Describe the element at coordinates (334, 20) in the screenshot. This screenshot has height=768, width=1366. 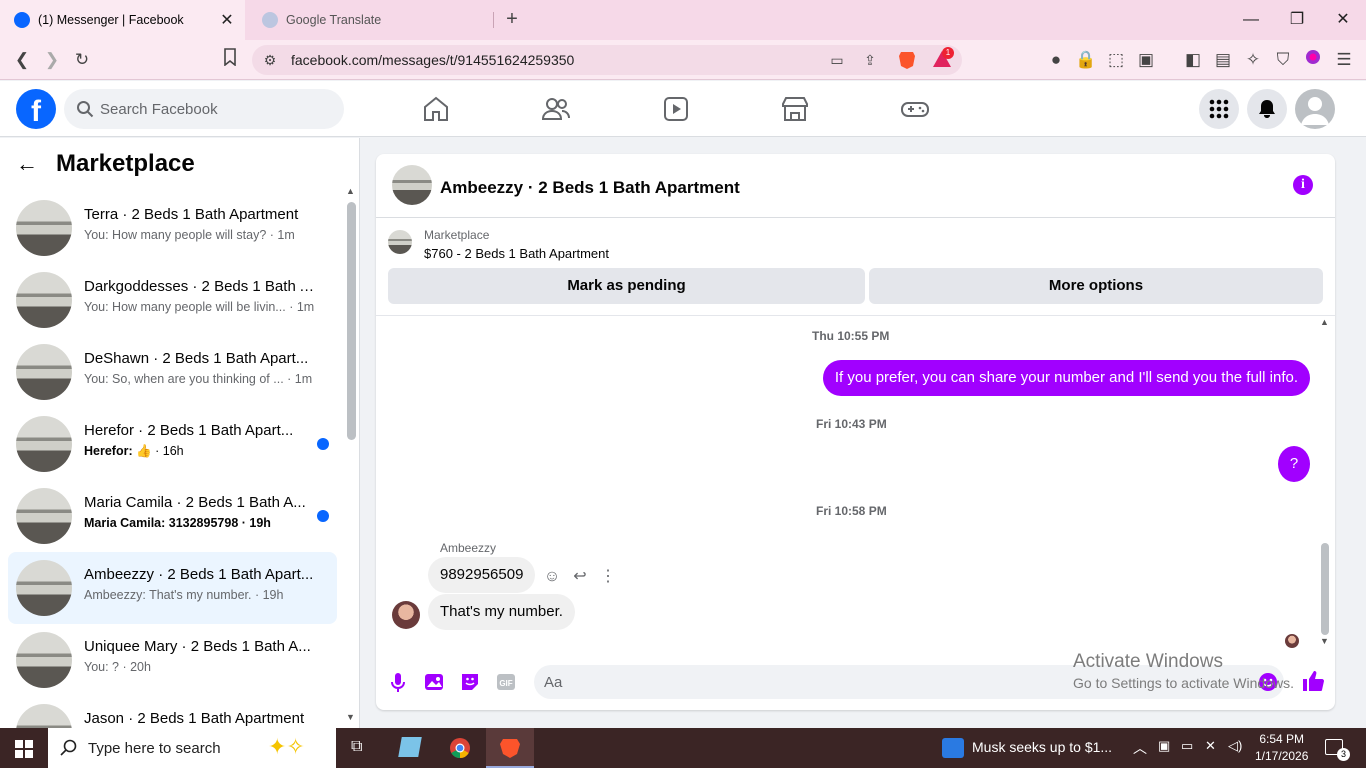
I see `tab-title: Google Translate` at that location.